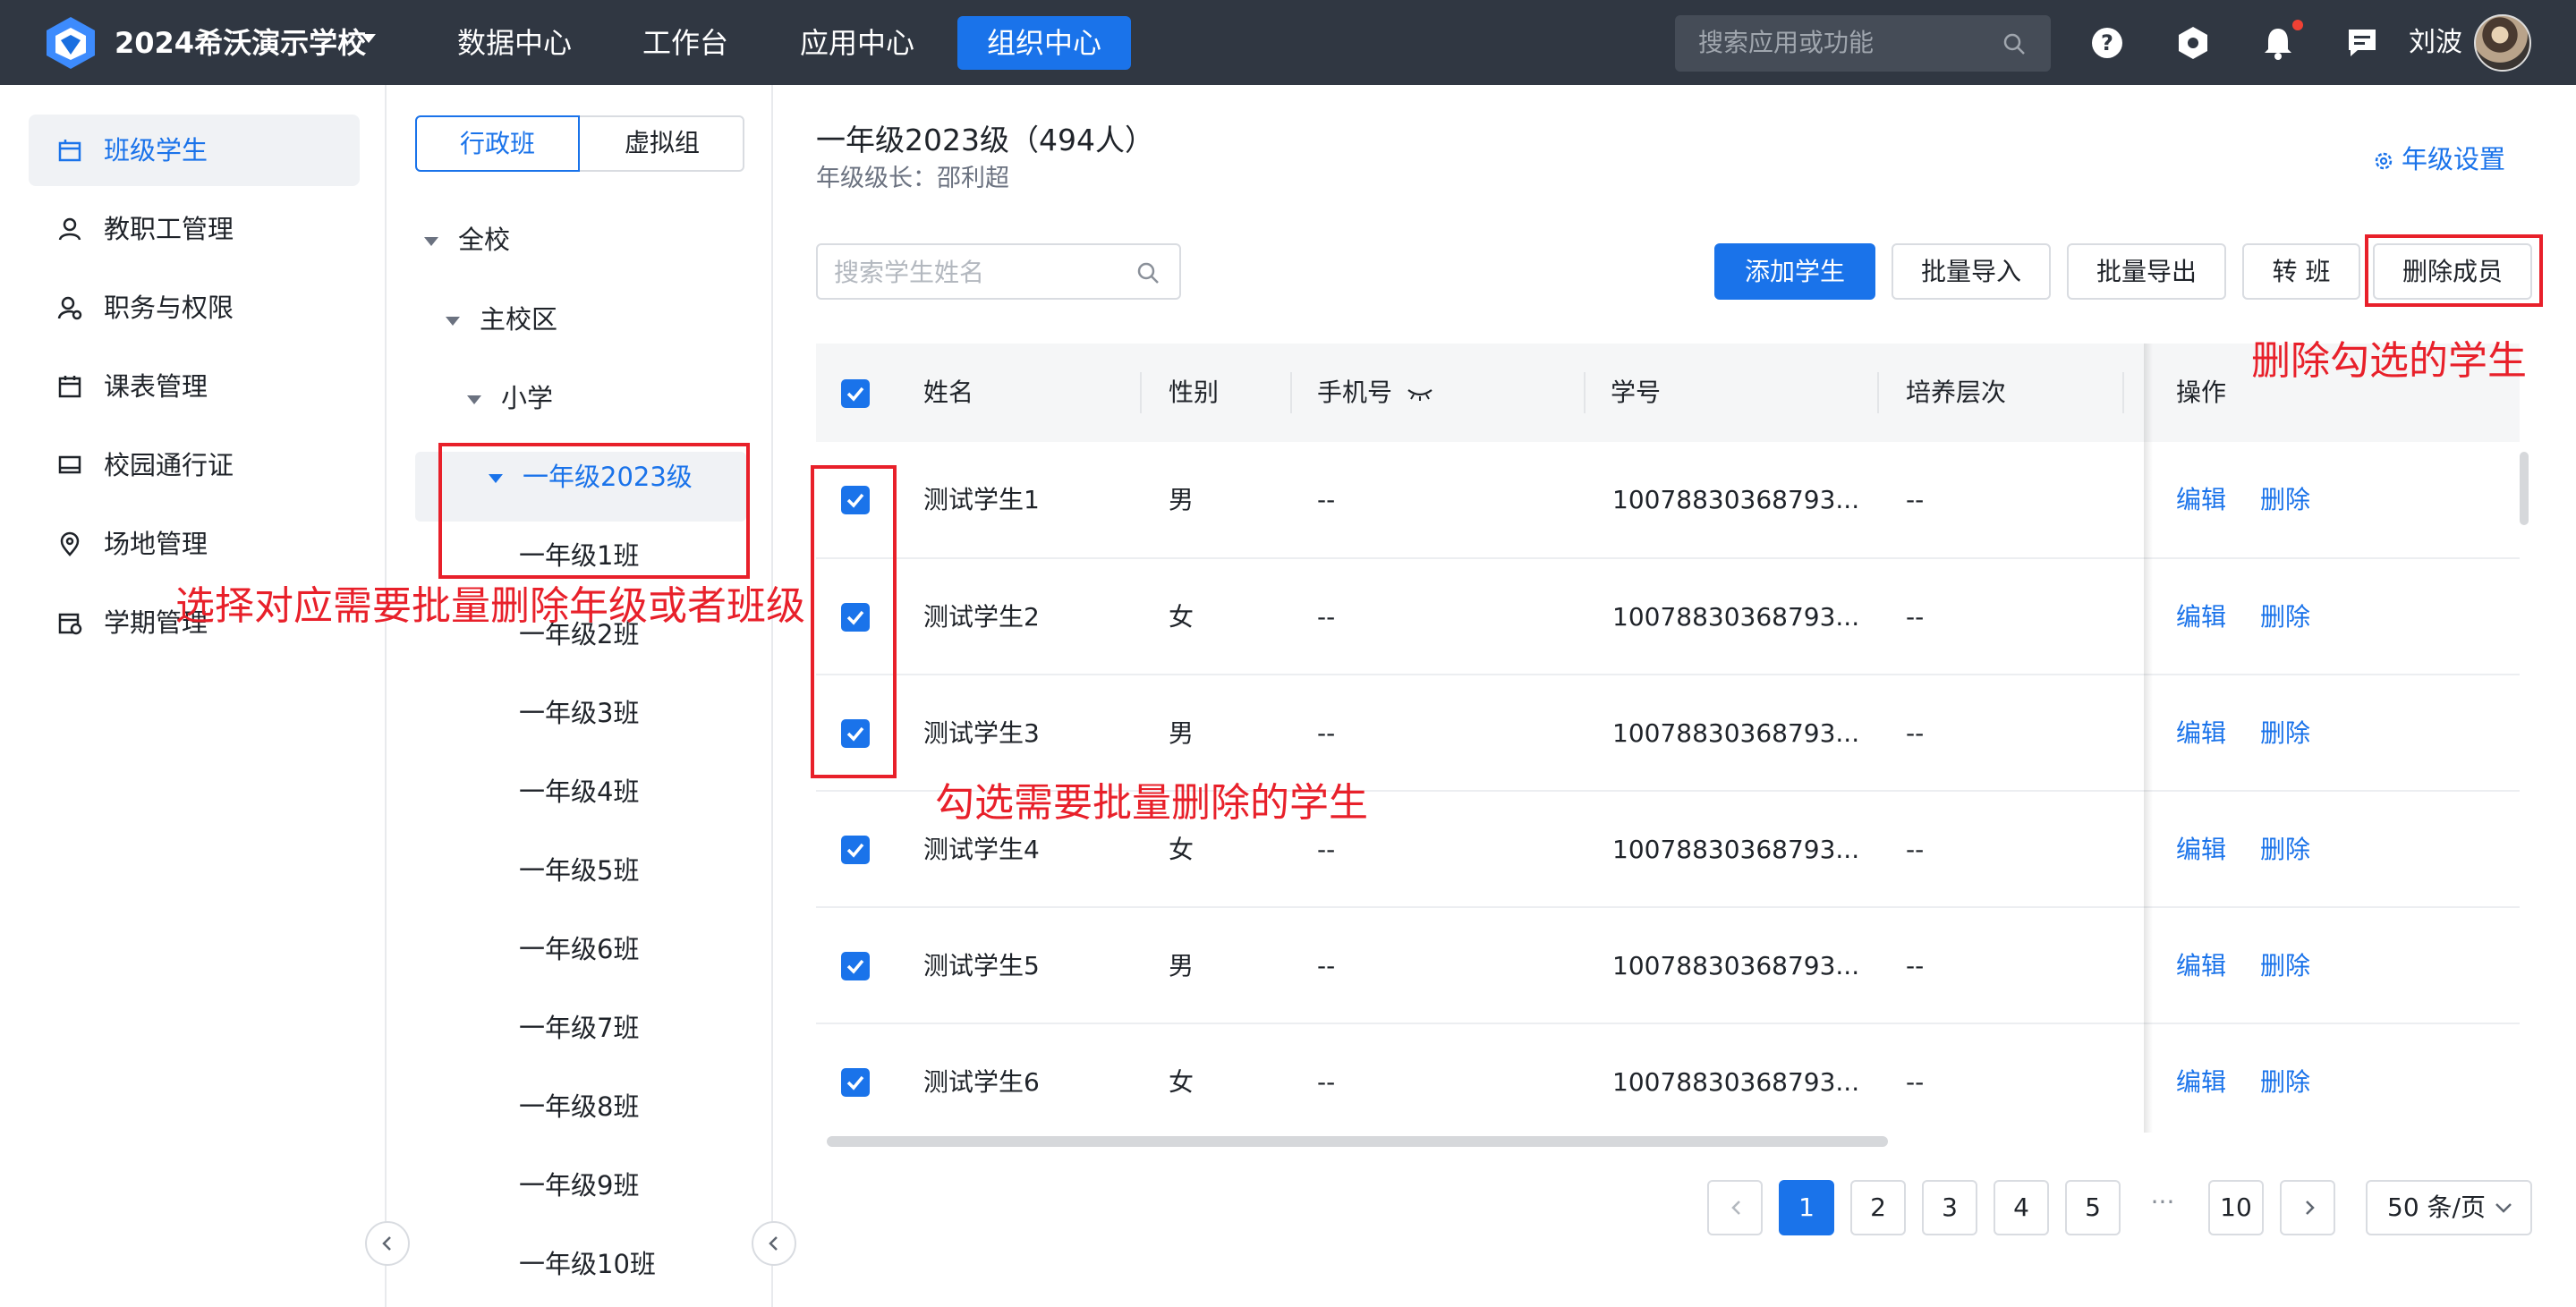 This screenshot has width=2576, height=1307. Describe the element at coordinates (579, 1185) in the screenshot. I see `tree-node-class: 一年级9班` at that location.